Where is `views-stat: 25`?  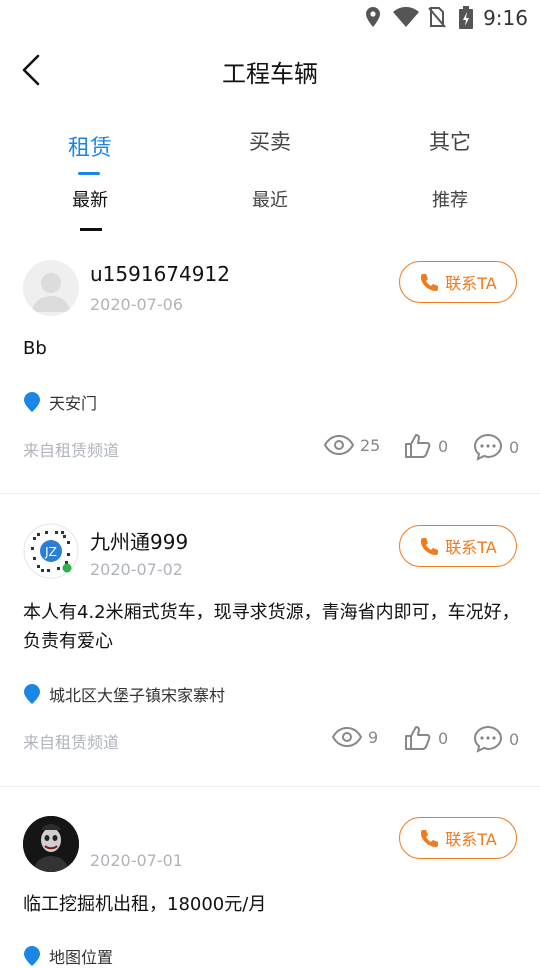 views-stat: 25 is located at coordinates (352, 445).